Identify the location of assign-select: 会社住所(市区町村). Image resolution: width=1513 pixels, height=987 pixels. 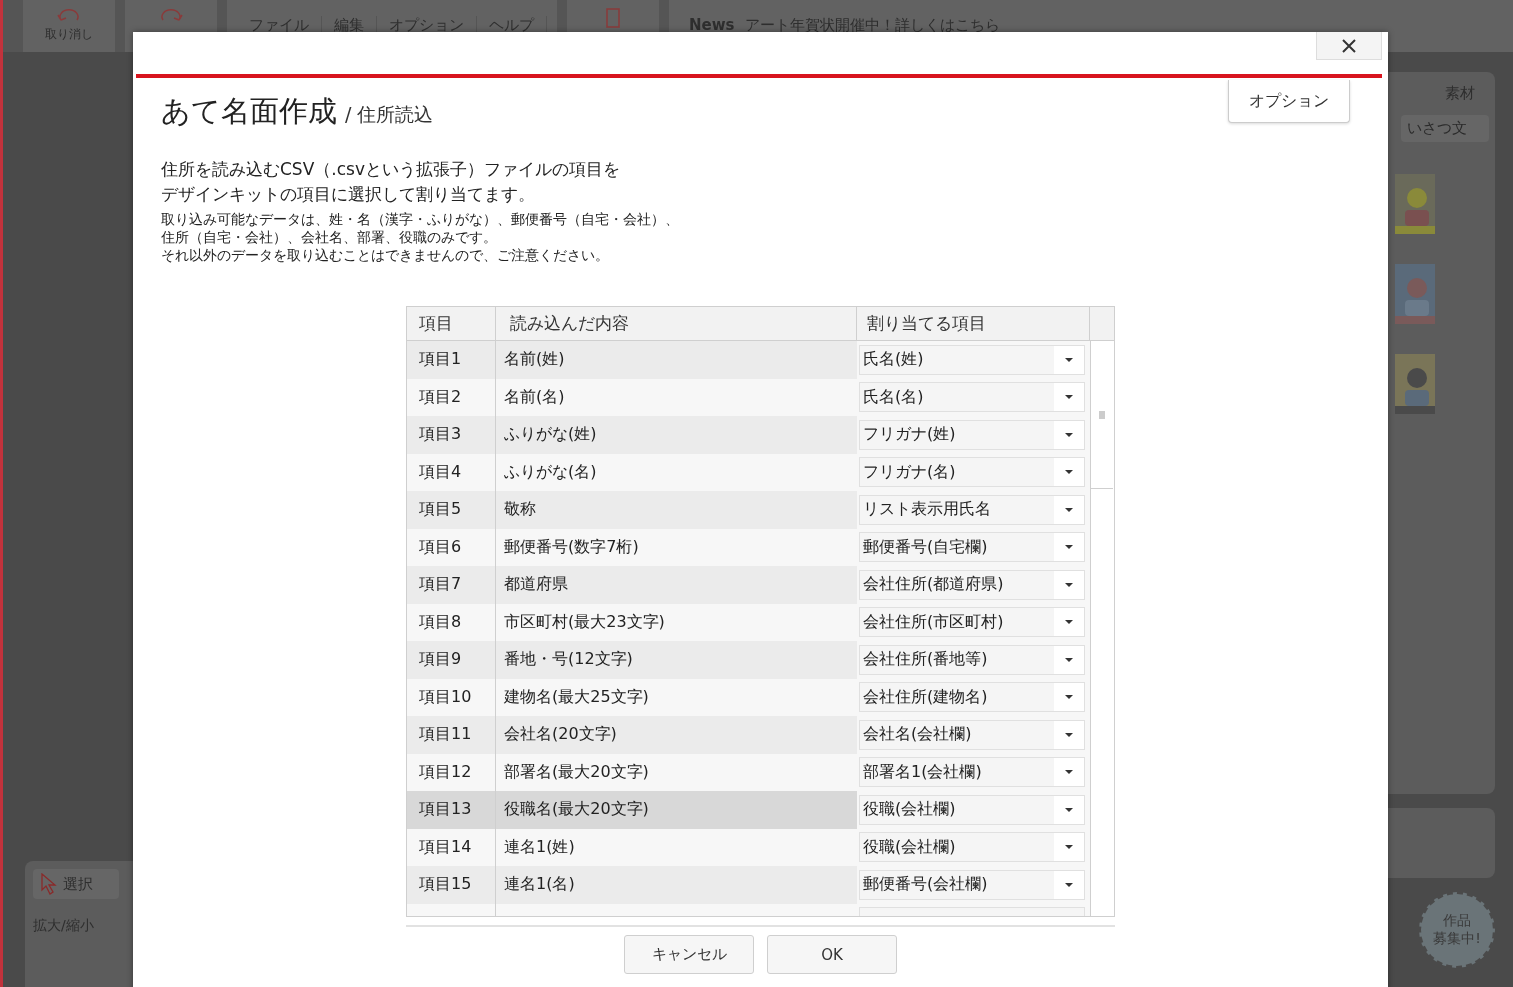
(972, 622).